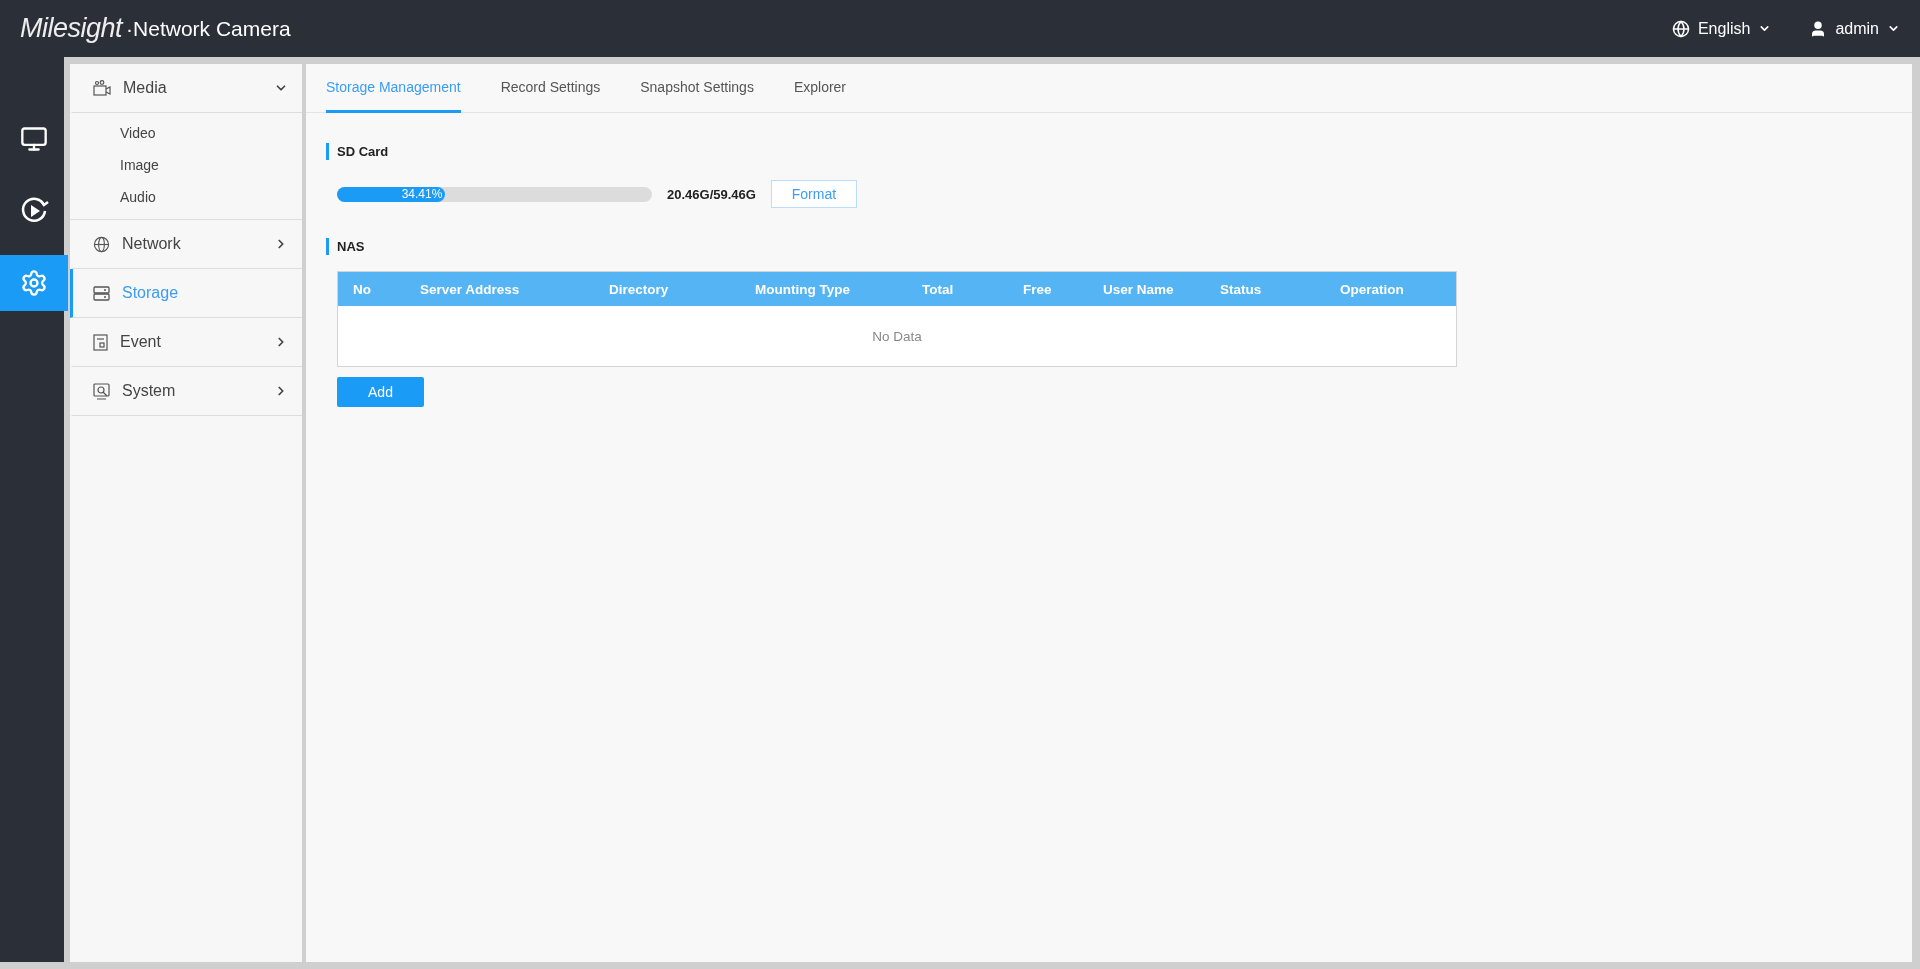  What do you see at coordinates (1854, 28) in the screenshot?
I see `user-menu: admin` at bounding box center [1854, 28].